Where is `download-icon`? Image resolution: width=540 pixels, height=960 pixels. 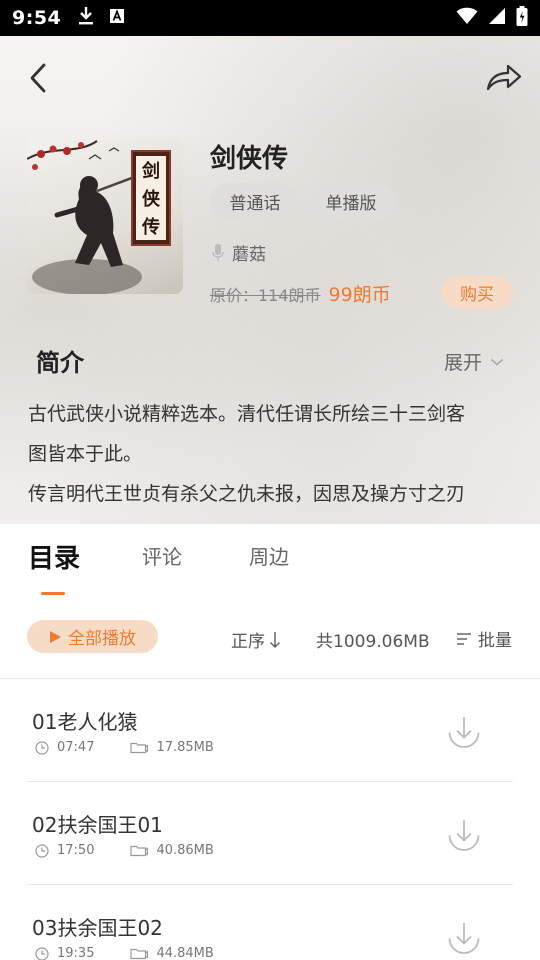
download-icon is located at coordinates (86, 18).